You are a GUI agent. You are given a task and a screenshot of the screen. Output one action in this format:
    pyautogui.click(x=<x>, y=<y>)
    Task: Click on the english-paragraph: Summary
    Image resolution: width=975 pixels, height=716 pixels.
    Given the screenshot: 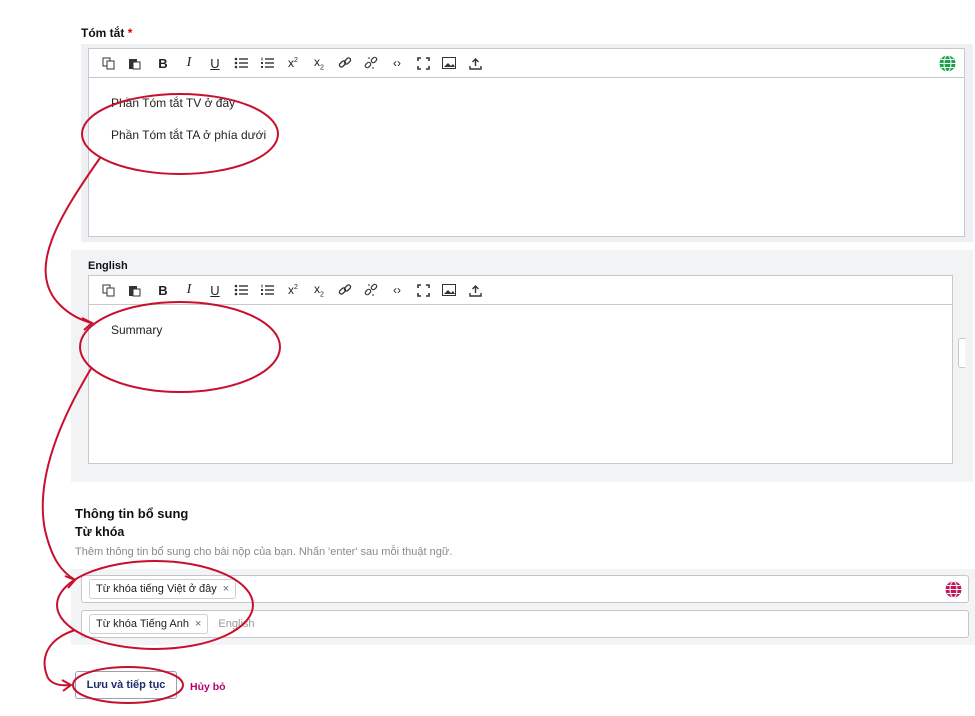 What is the action you would take?
    pyautogui.click(x=137, y=330)
    